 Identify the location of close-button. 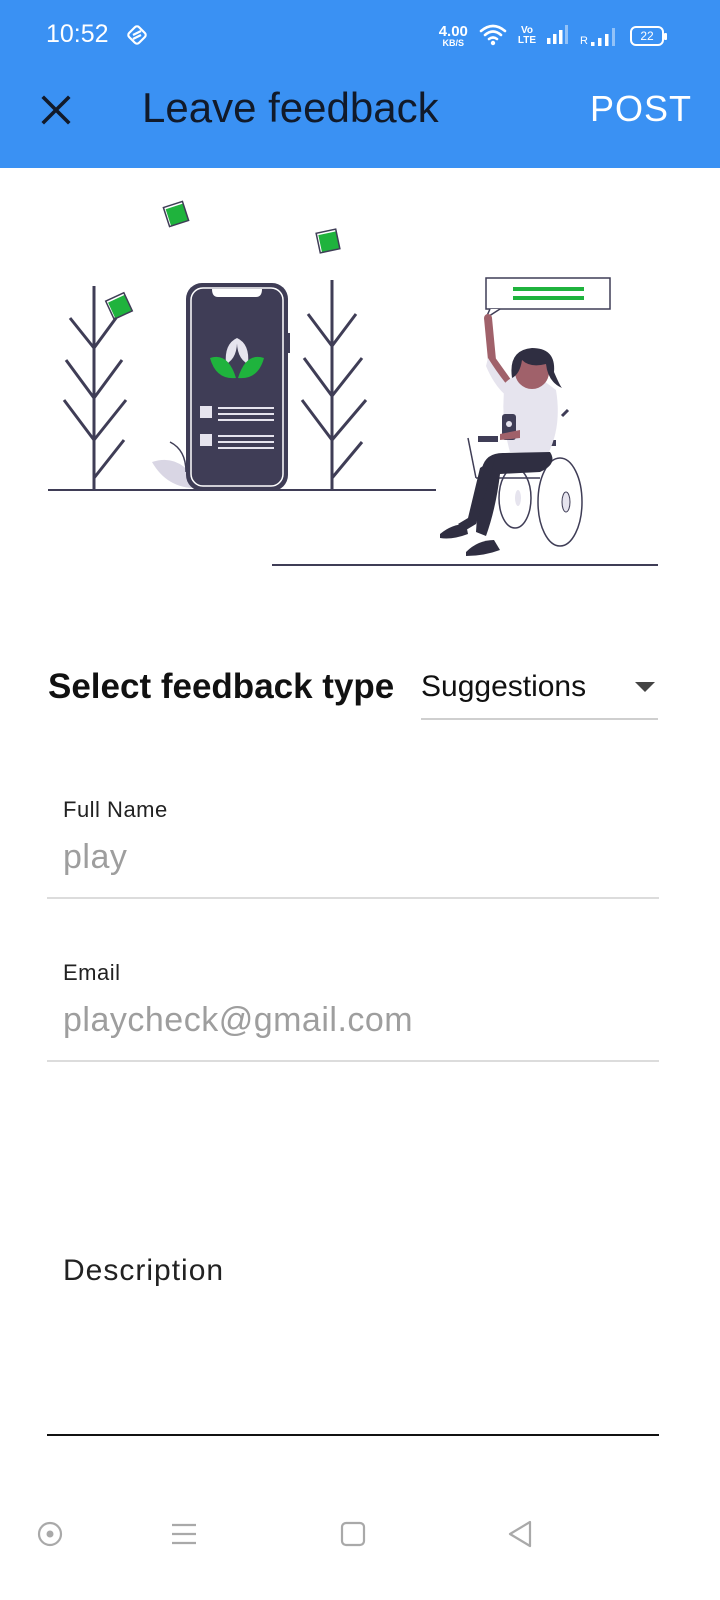
(56, 110).